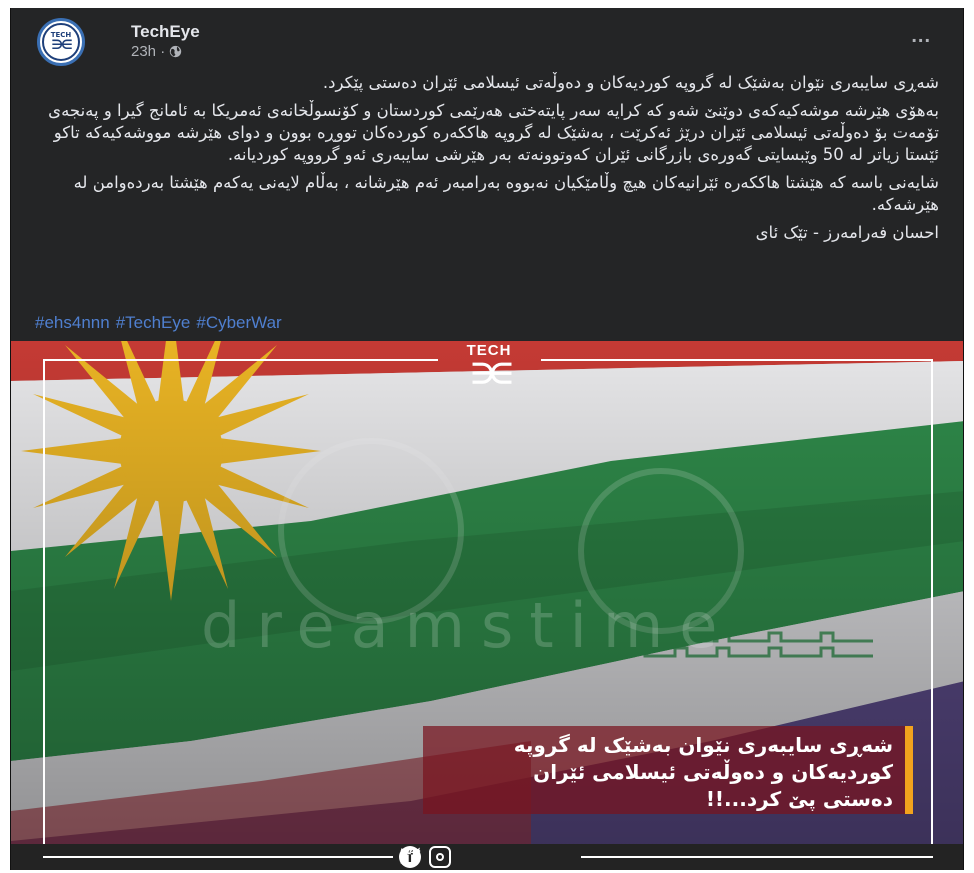 This screenshot has width=974, height=873. Describe the element at coordinates (489, 350) in the screenshot. I see `brand-logo-text: TECH` at that location.